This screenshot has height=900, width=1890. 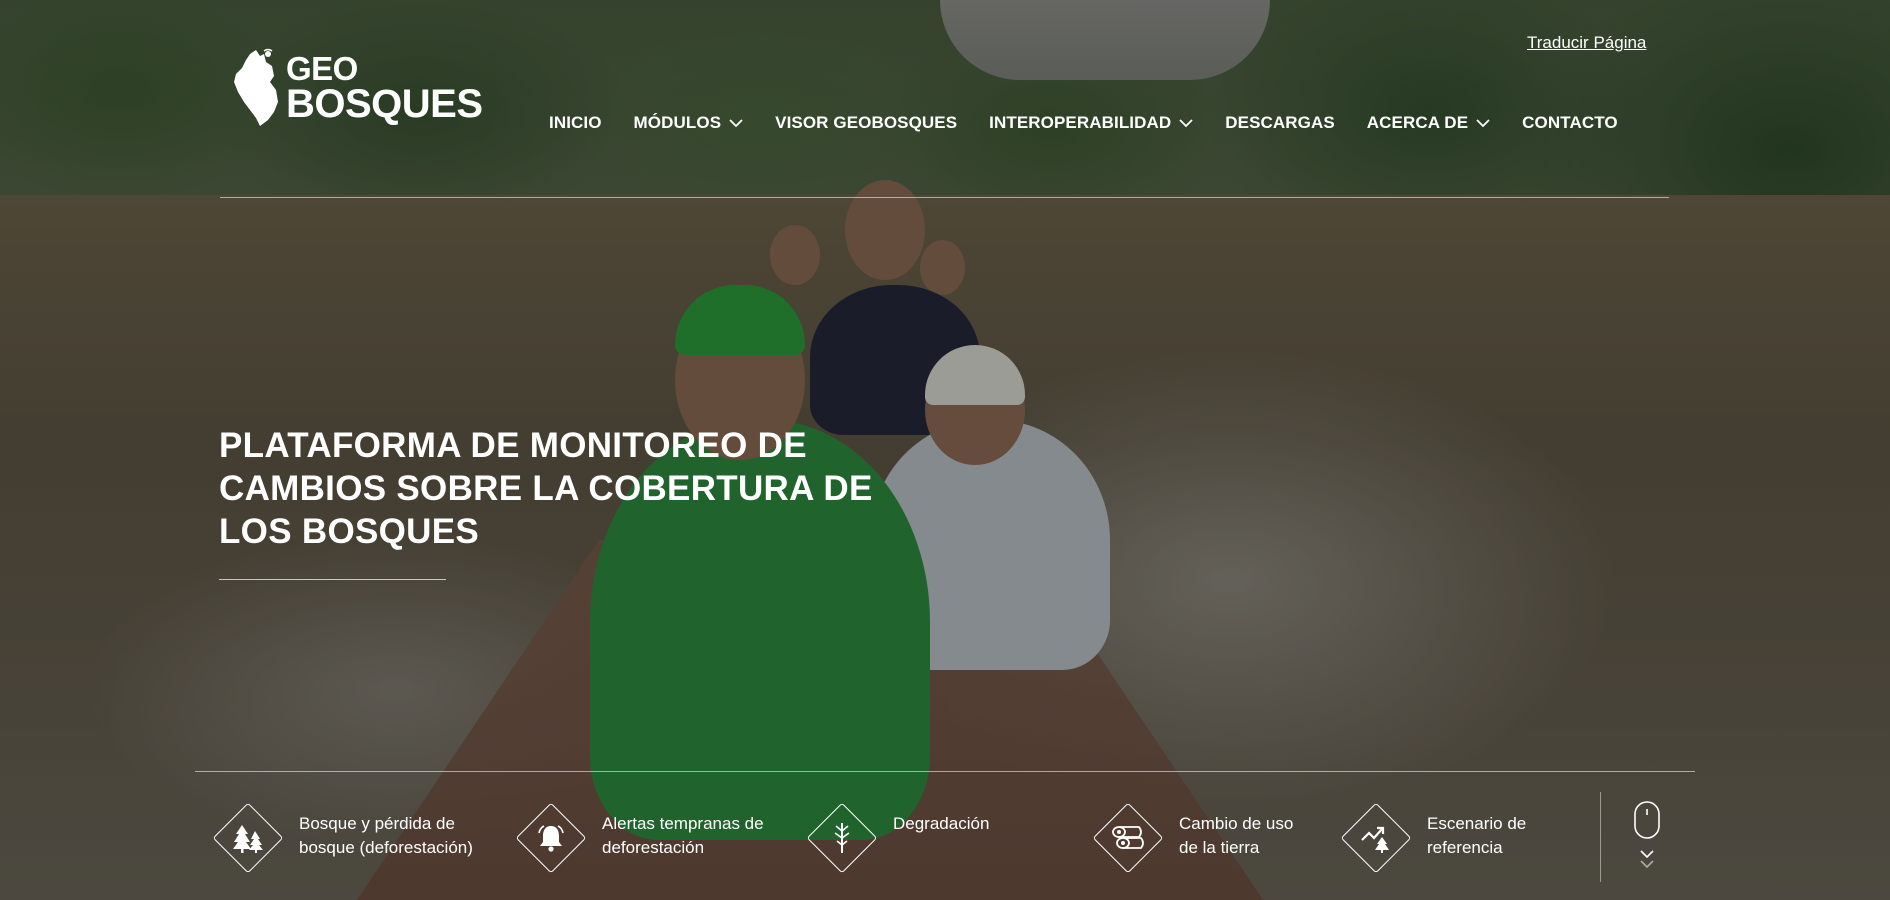 I want to click on nav-label: VISOR GEOBOSQUES, so click(x=866, y=122).